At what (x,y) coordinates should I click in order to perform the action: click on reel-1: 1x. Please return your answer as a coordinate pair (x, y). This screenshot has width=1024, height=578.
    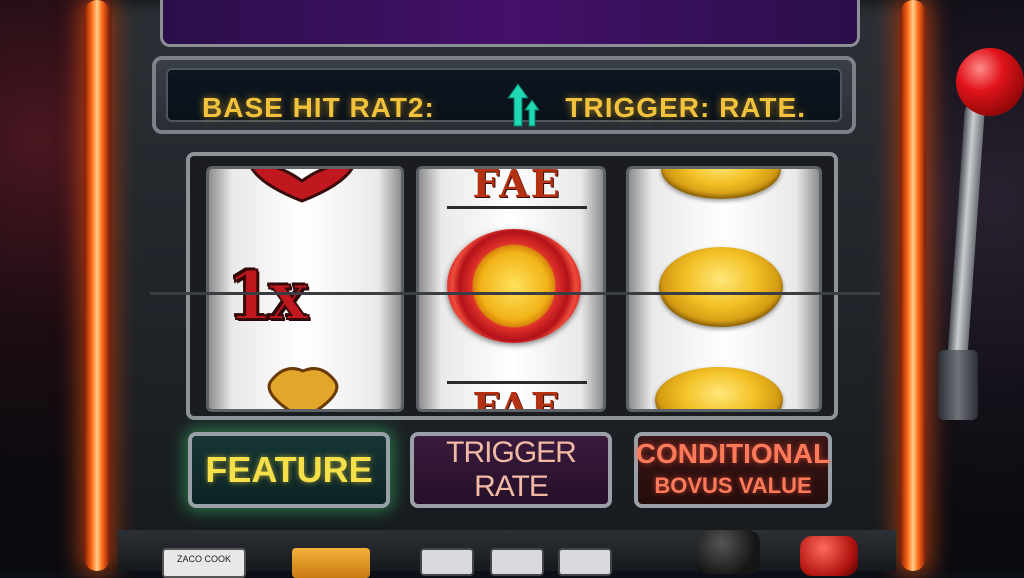
    Looking at the image, I should click on (305, 289).